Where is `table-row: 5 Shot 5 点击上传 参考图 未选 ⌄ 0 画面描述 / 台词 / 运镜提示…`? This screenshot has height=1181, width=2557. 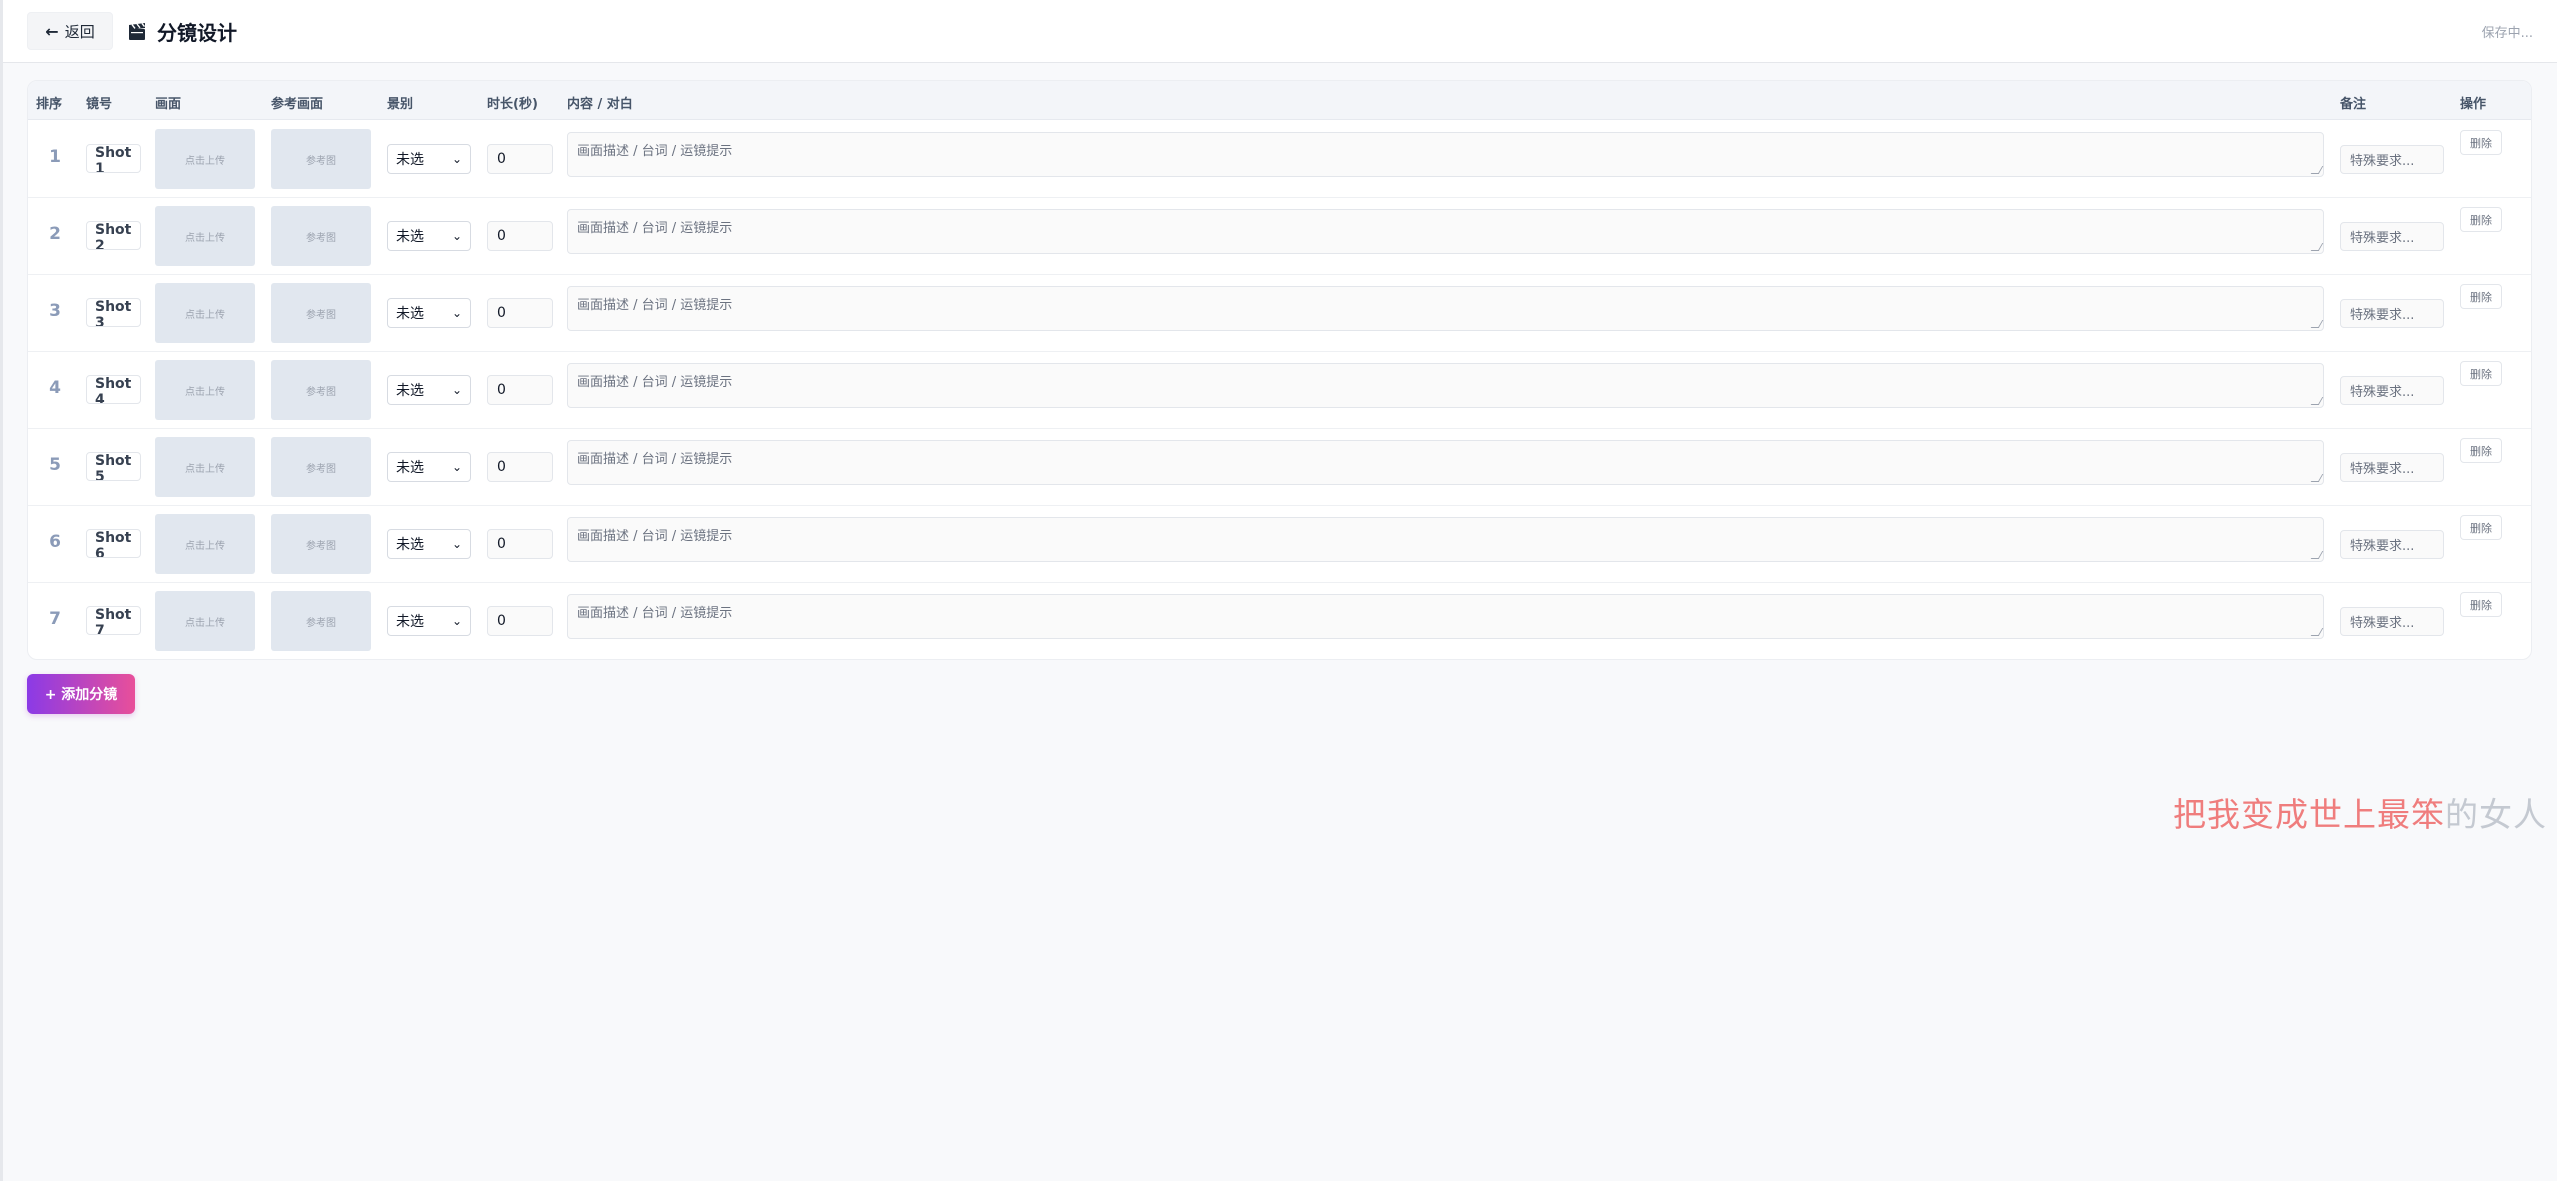
table-row: 5 Shot 5 点击上传 参考图 未选 ⌄ 0 画面描述 / 台词 / 运镜提示… is located at coordinates (1279, 467).